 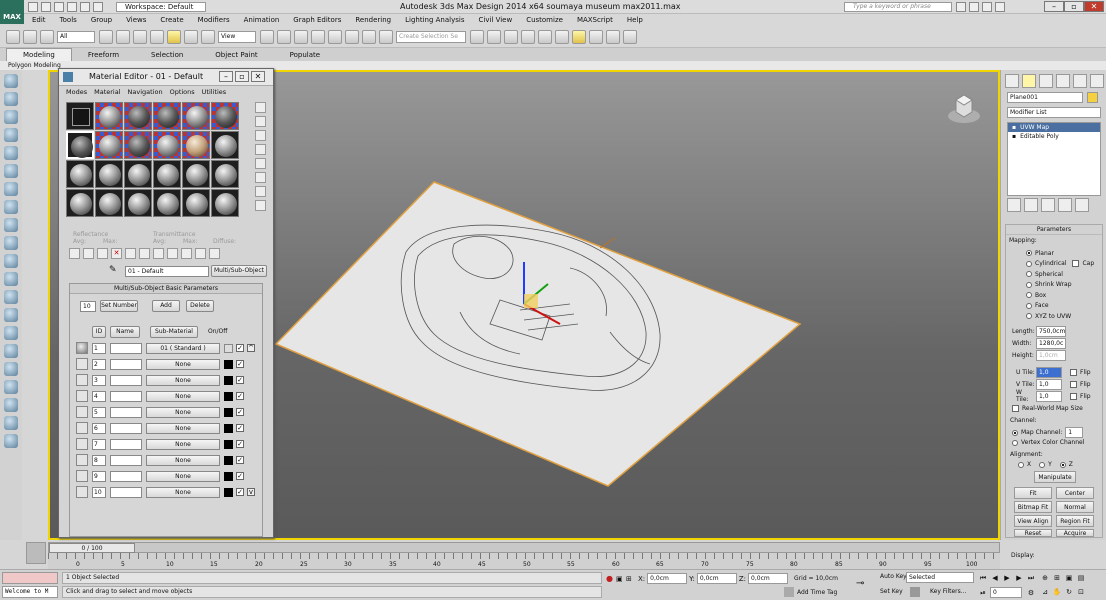 What do you see at coordinates (1045, 578) in the screenshot?
I see `zoom-icon: ⊕` at bounding box center [1045, 578].